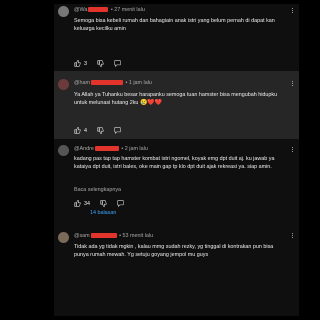  What do you see at coordinates (129, 10) in the screenshot?
I see `comment-time: 27 menit lalu` at bounding box center [129, 10].